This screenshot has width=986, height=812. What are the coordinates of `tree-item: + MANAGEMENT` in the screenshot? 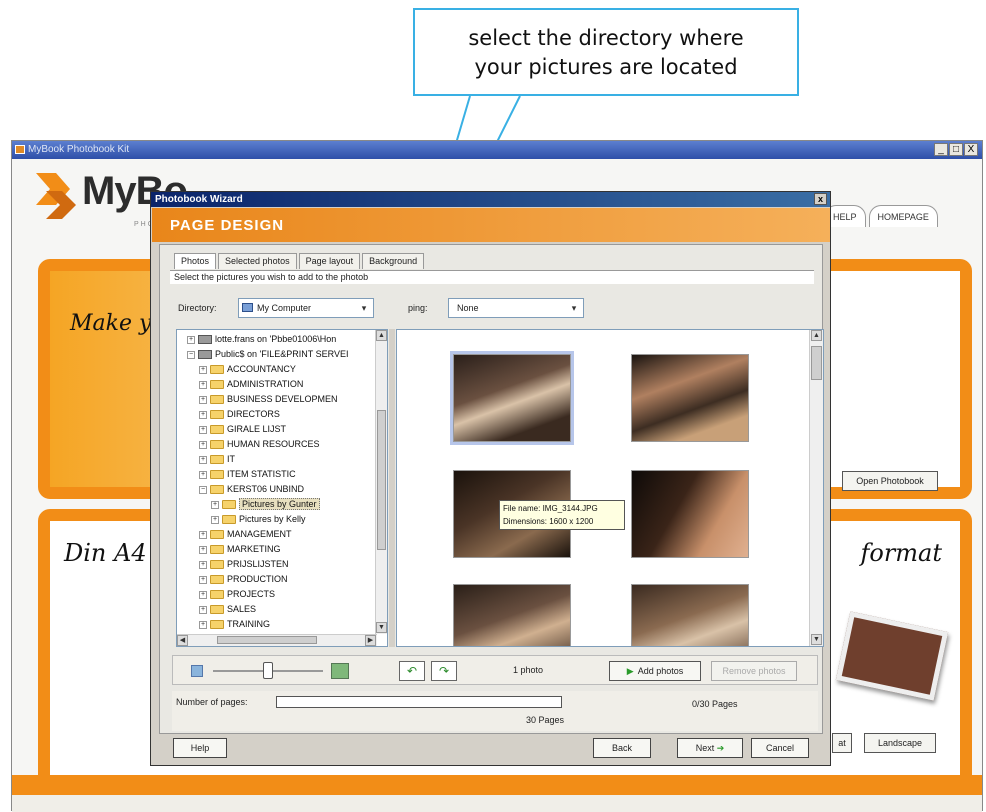 It's located at (245, 534).